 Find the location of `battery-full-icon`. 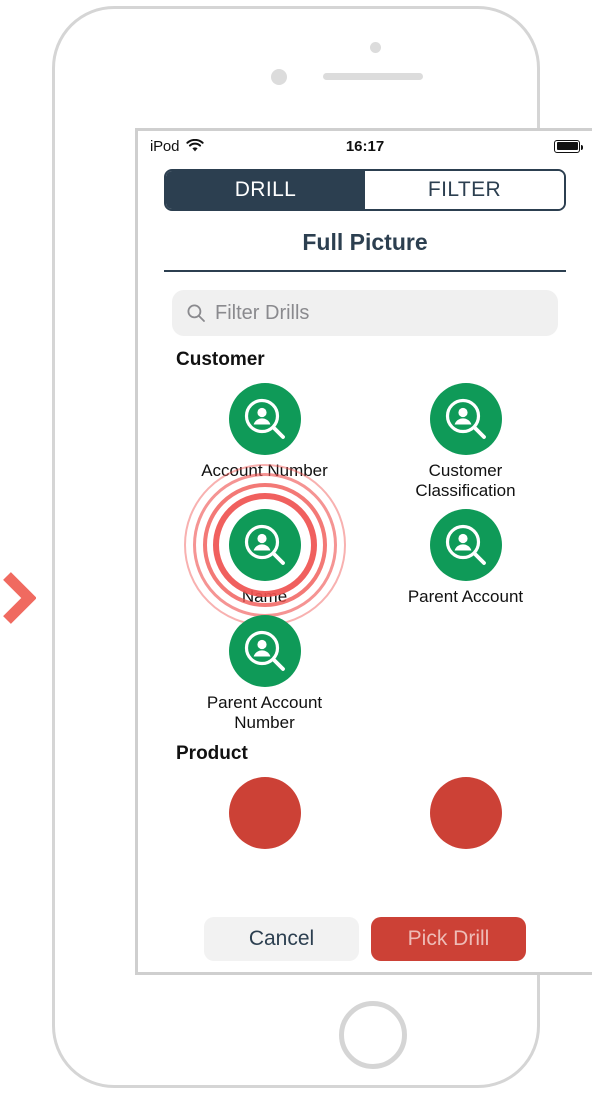

battery-full-icon is located at coordinates (568, 146).